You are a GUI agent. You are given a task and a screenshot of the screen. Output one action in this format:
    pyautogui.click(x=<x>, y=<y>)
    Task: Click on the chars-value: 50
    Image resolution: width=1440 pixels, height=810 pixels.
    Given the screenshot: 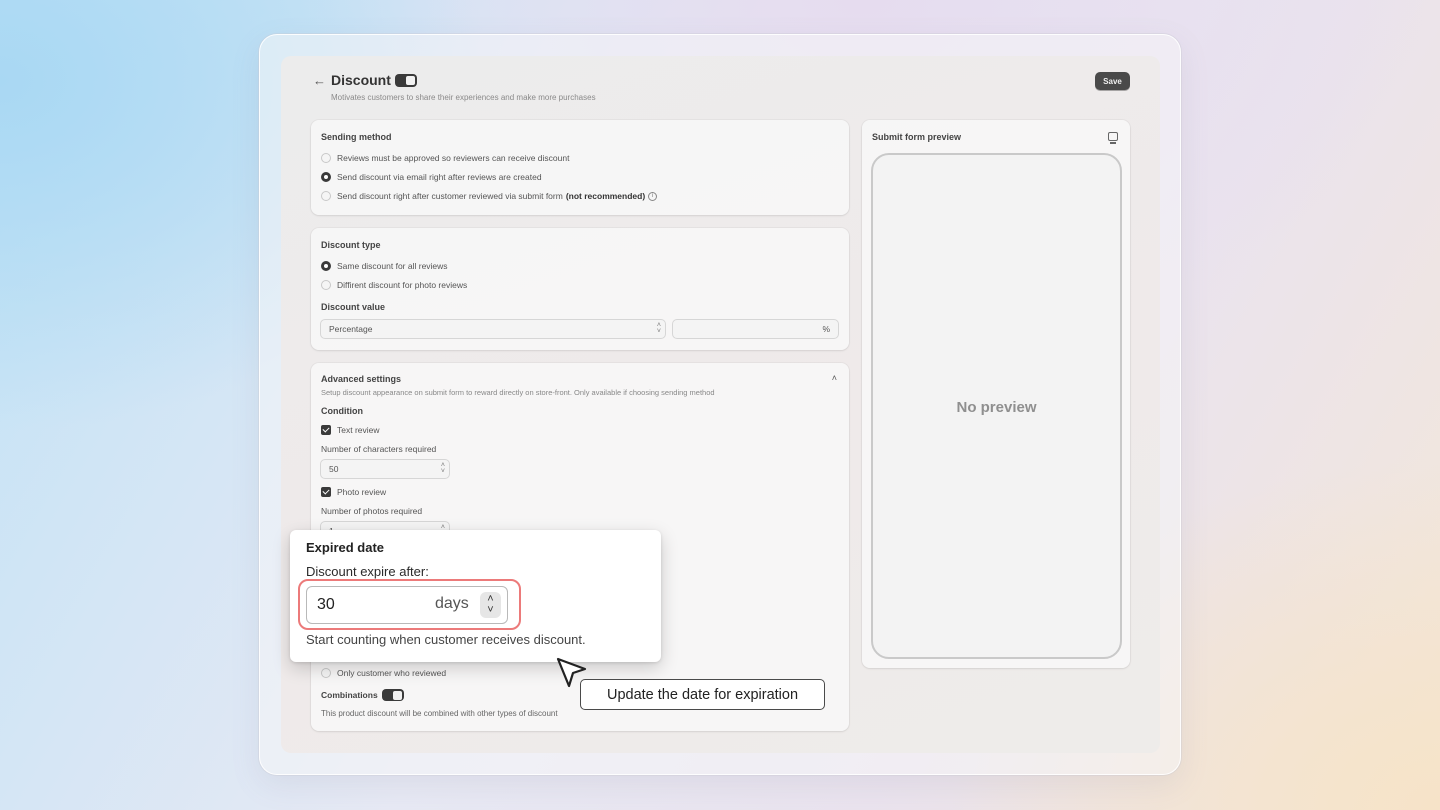 What is the action you would take?
    pyautogui.click(x=334, y=469)
    